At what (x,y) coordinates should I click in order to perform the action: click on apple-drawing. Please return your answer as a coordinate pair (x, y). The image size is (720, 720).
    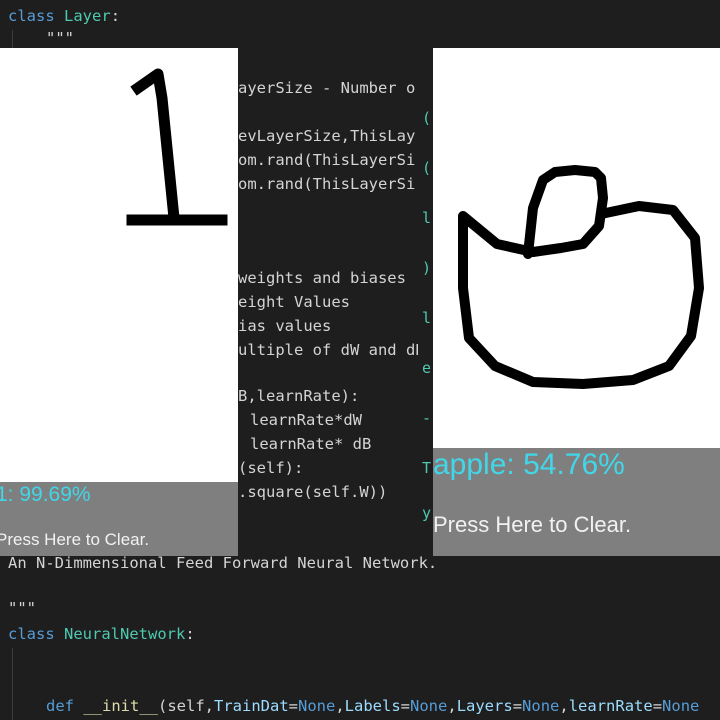
    Looking at the image, I should click on (581, 277).